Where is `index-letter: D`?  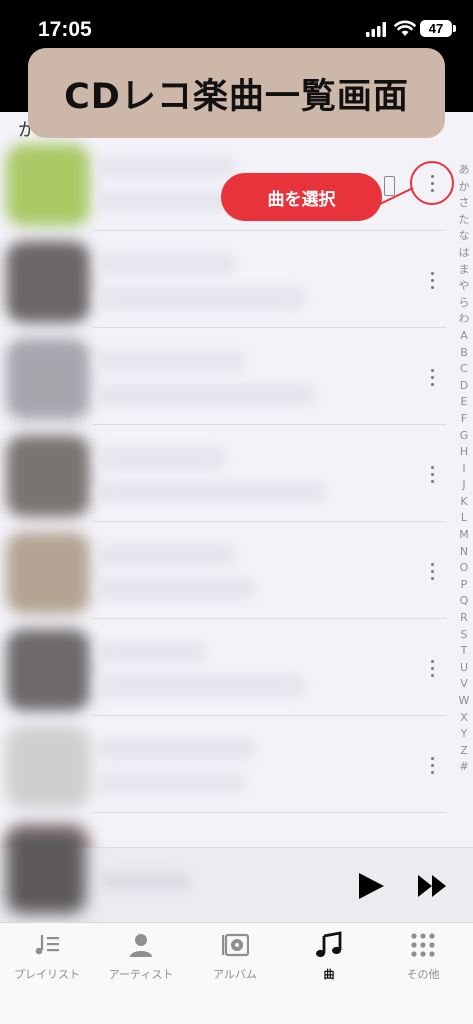
index-letter: D is located at coordinates (464, 386).